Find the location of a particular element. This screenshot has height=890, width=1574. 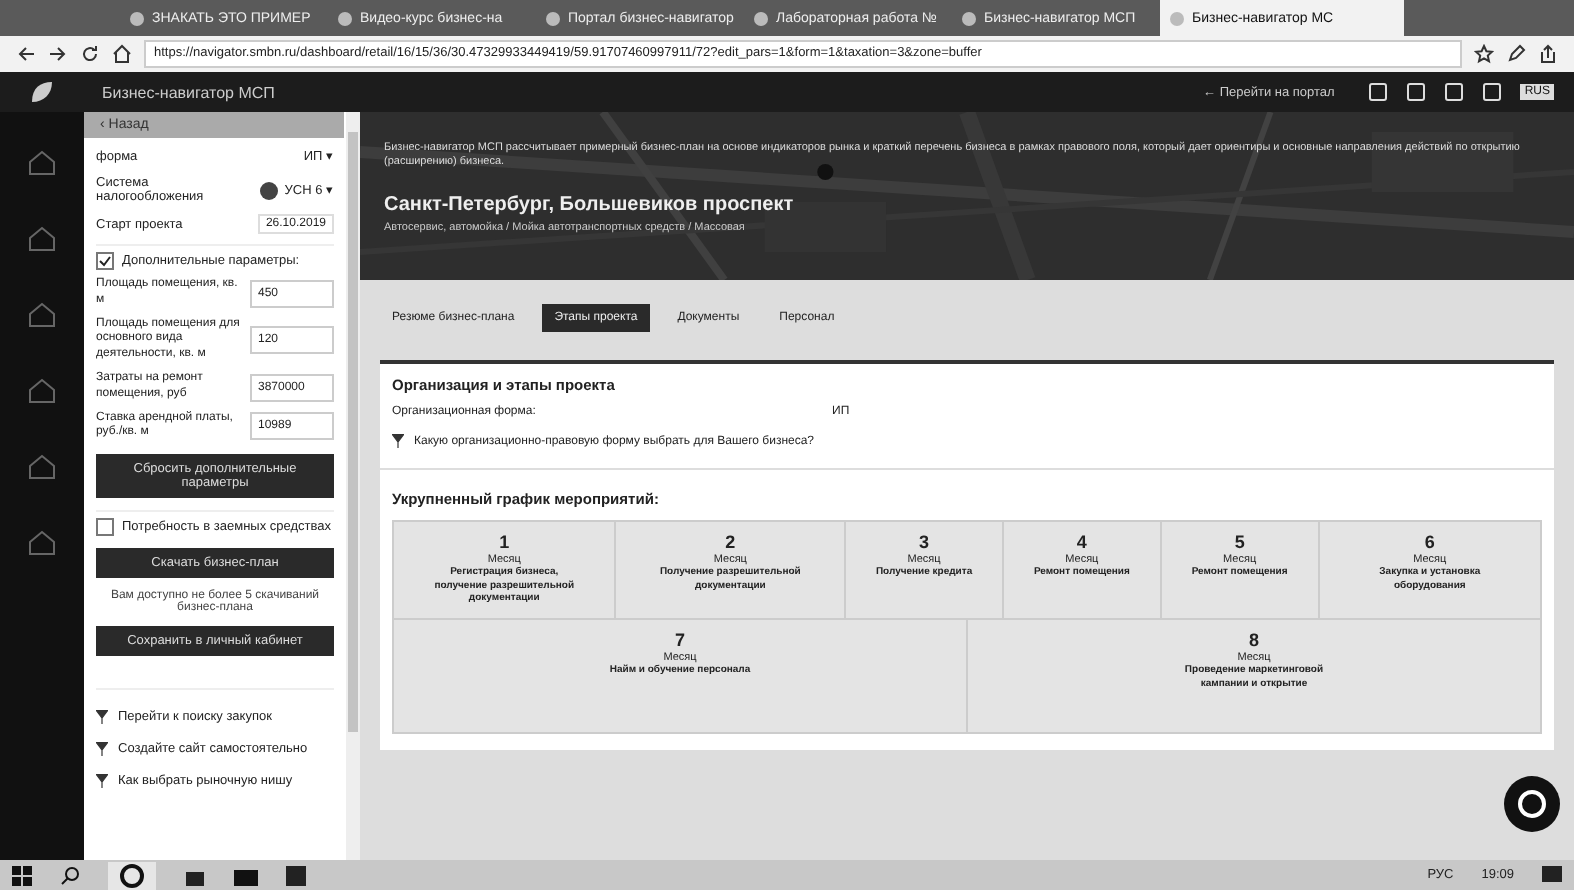

home-icon is located at coordinates (122, 54).